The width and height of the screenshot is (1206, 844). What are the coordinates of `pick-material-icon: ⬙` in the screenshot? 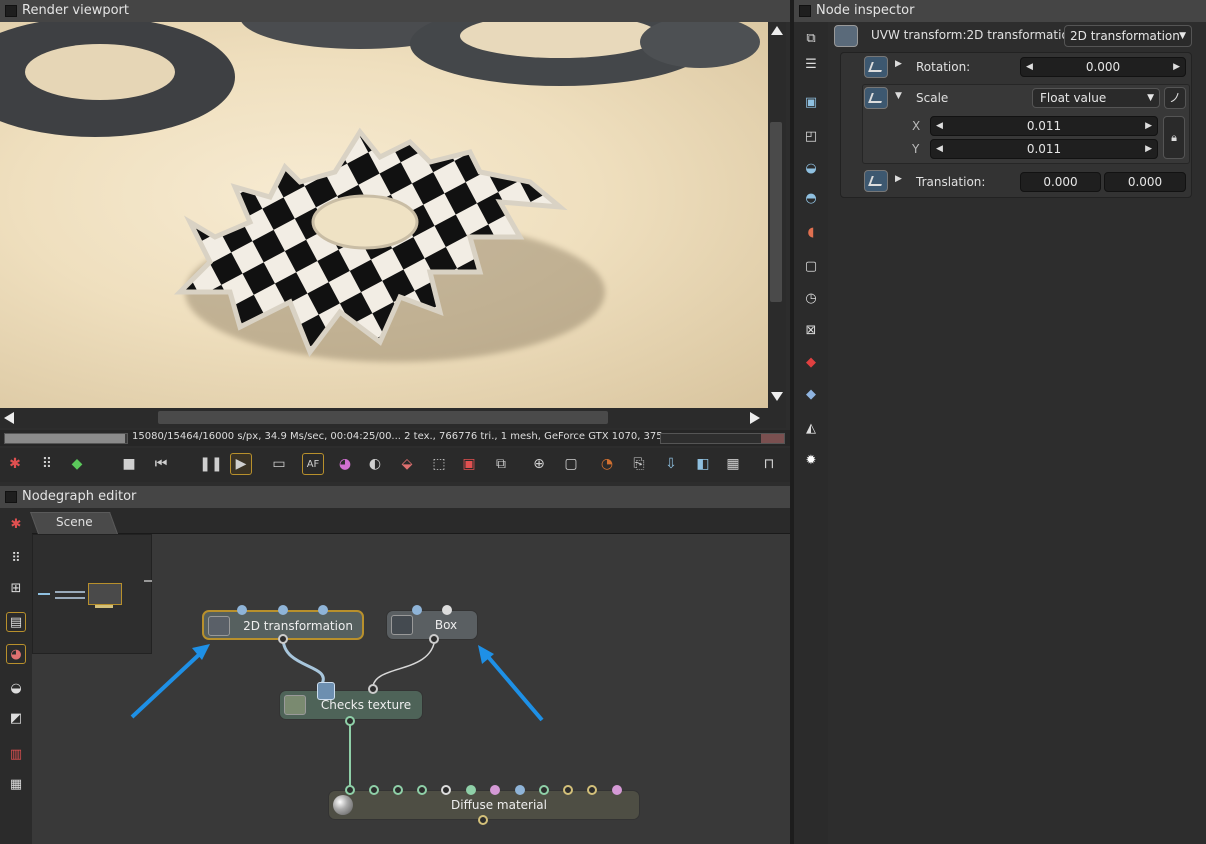 It's located at (407, 464).